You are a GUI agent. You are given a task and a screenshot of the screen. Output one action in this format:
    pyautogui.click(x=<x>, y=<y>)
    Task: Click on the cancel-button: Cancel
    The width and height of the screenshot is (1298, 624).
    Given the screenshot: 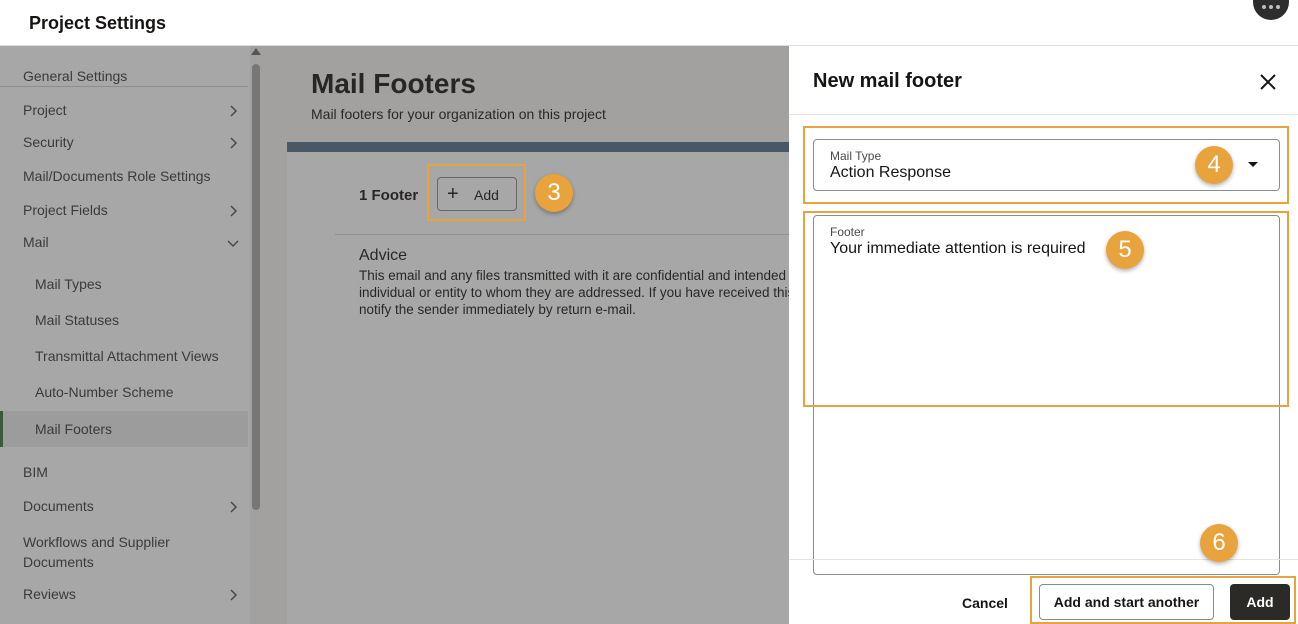 What is the action you would take?
    pyautogui.click(x=985, y=603)
    